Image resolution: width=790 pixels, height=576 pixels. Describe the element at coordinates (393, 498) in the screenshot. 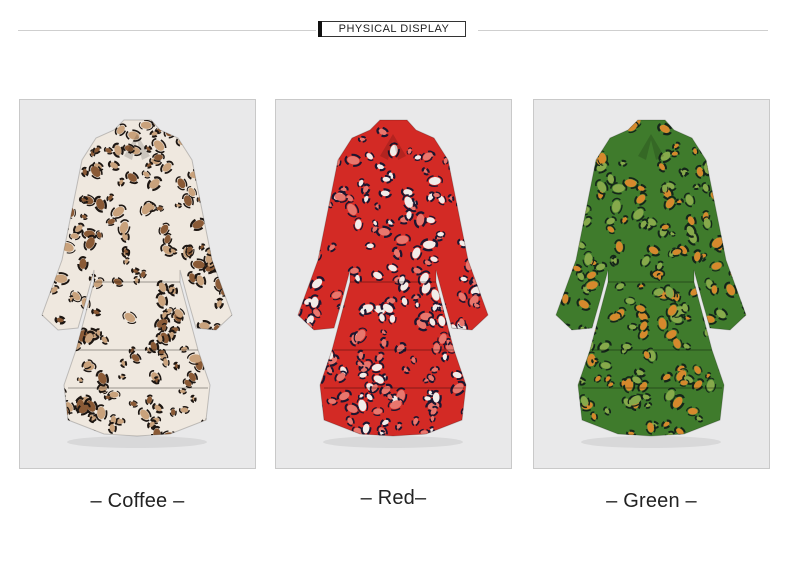

I see `caption-red: – Red–` at that location.